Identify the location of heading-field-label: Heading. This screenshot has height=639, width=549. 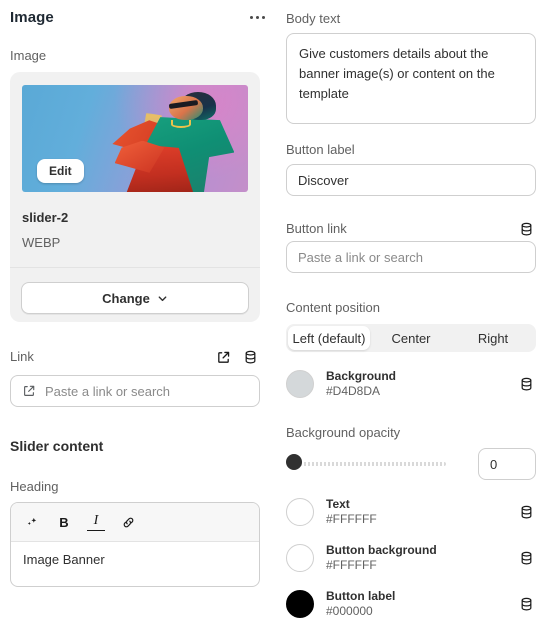
(34, 486).